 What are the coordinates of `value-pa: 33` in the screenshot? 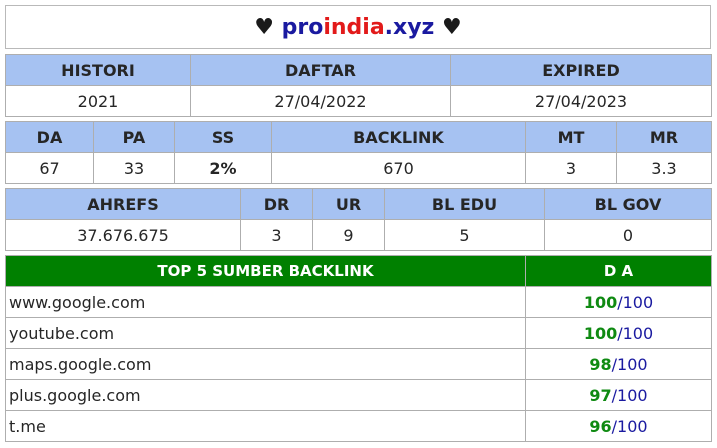 It's located at (134, 168).